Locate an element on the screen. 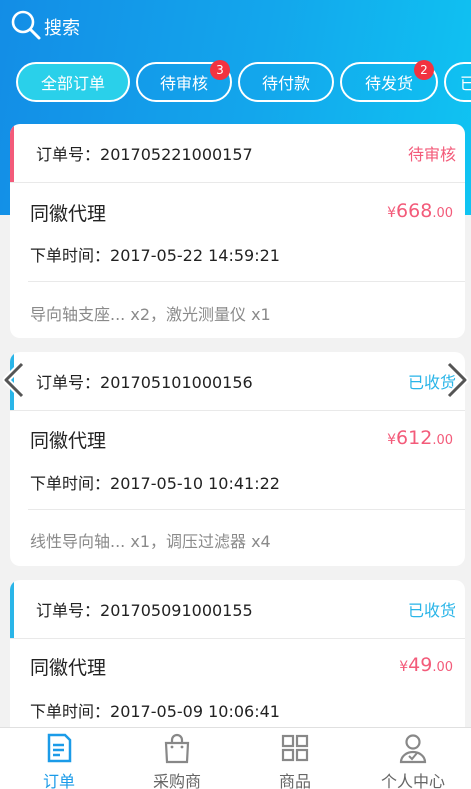 The height and width of the screenshot is (789, 471). tab-label: 待付款 is located at coordinates (285, 83).